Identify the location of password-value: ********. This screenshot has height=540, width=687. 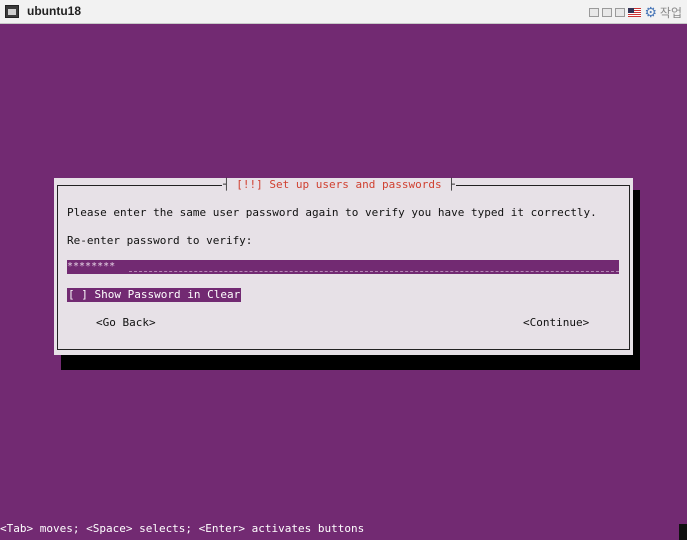
(91, 266).